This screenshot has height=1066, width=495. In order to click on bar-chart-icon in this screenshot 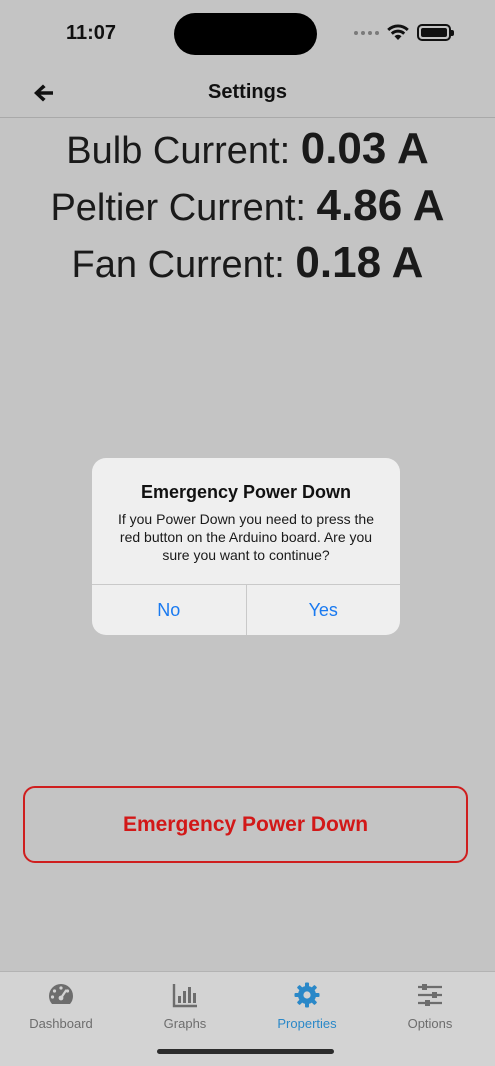, I will do `click(184, 996)`.